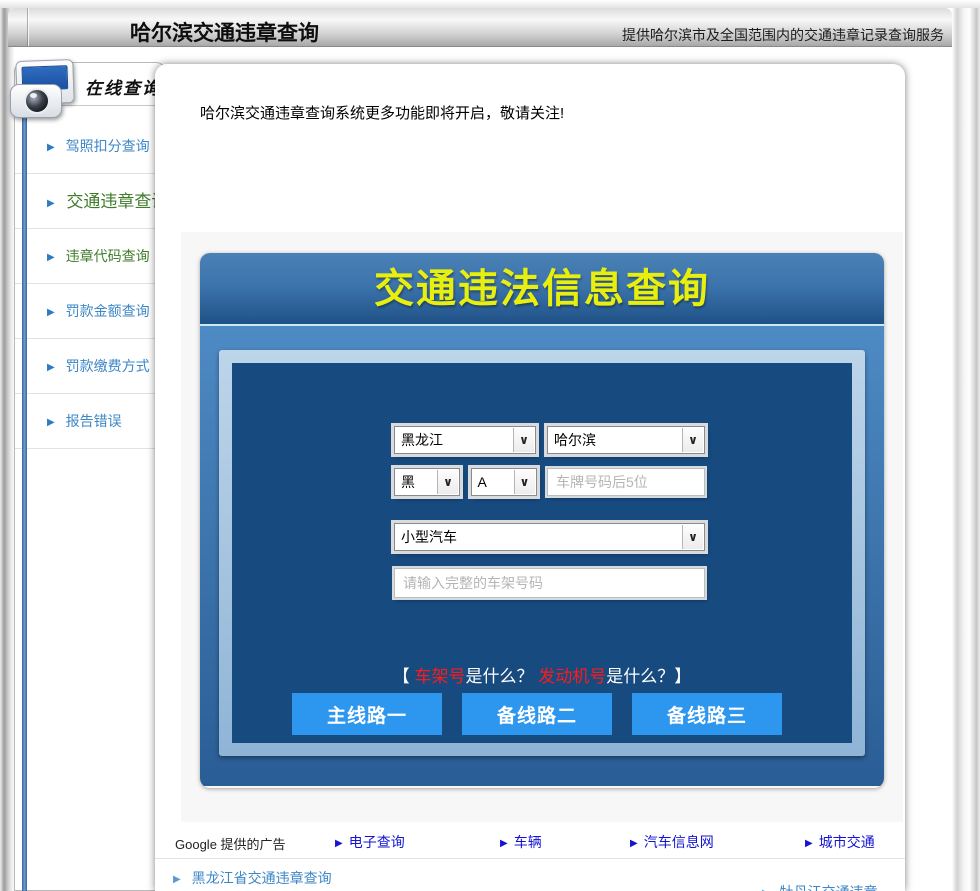 The image size is (980, 891). I want to click on hint-q2: 是什么？】, so click(649, 676).